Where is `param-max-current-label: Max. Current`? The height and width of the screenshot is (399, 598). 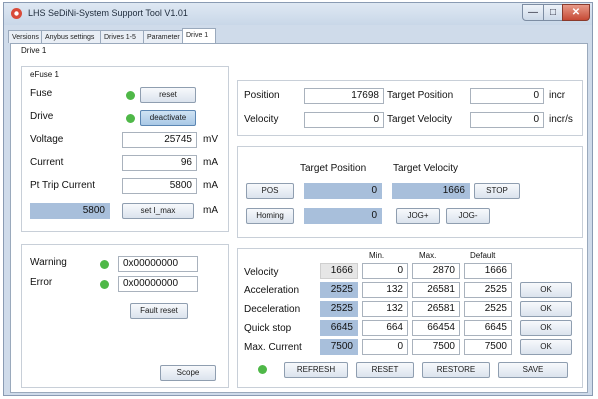
param-max-current-label: Max. Current is located at coordinates (273, 347).